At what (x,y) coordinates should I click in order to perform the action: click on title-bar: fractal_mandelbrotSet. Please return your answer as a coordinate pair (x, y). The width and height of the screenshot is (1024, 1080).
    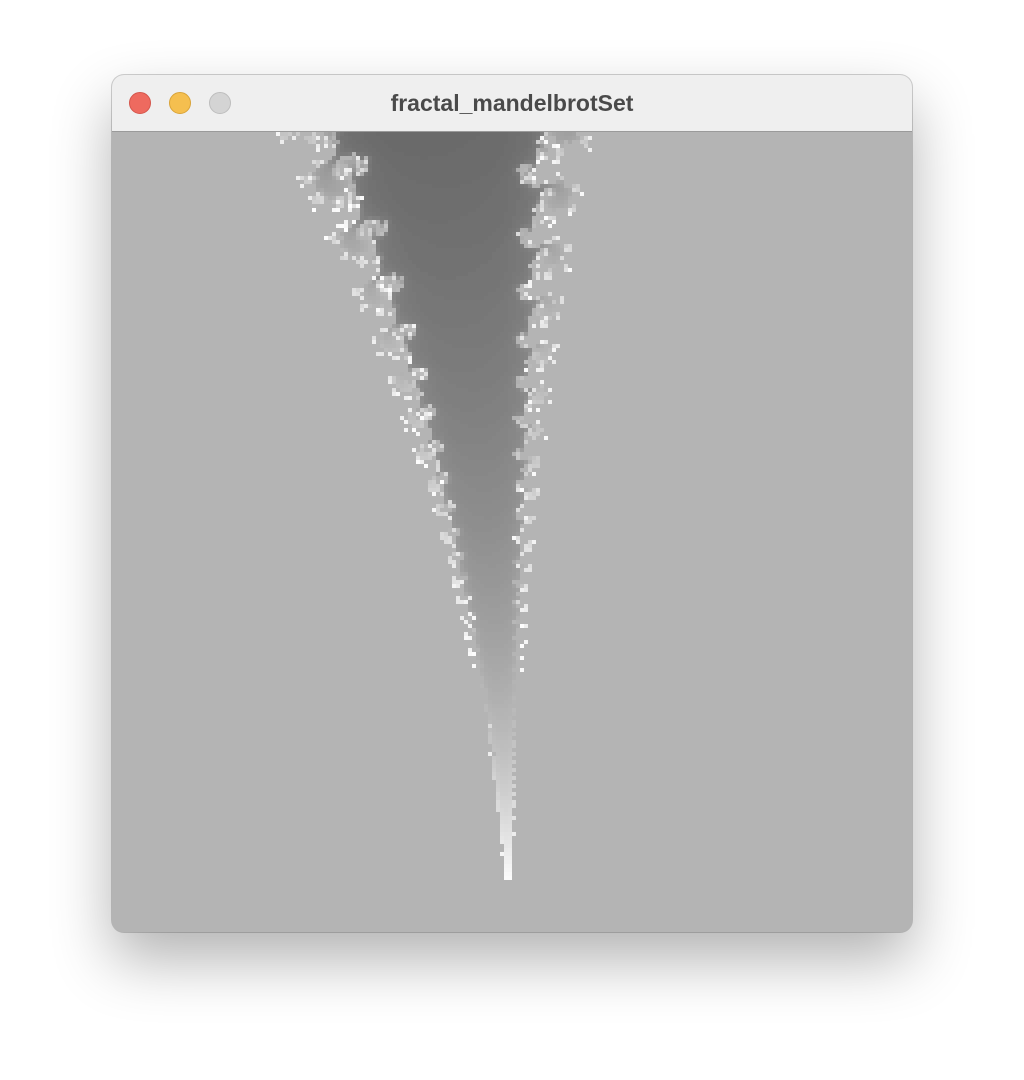
    Looking at the image, I should click on (512, 103).